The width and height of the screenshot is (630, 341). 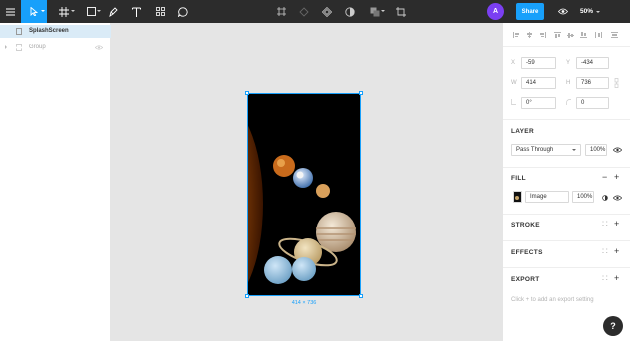 What do you see at coordinates (34, 11) in the screenshot?
I see `move-tool-icon` at bounding box center [34, 11].